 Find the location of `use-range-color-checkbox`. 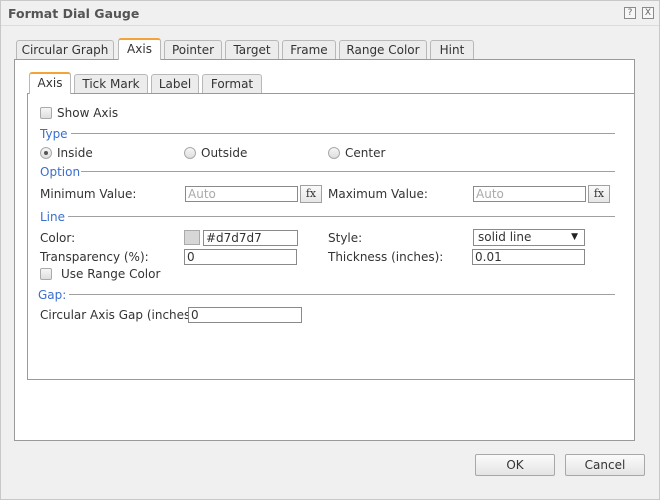

use-range-color-checkbox is located at coordinates (46, 274).